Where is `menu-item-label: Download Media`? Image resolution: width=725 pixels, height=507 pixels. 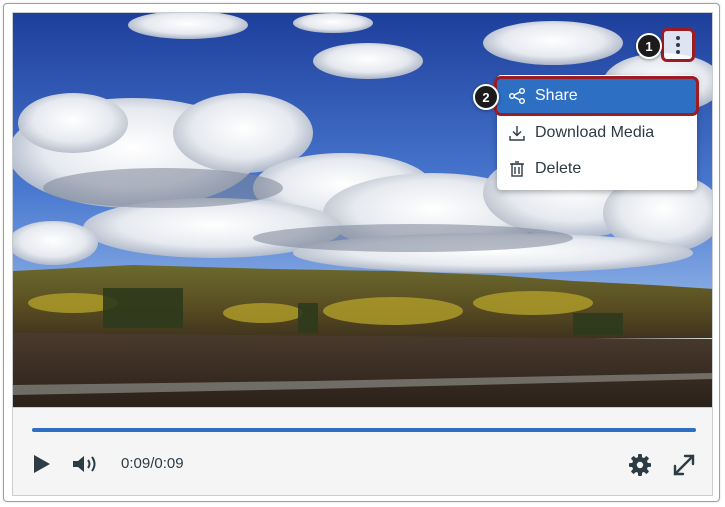
menu-item-label: Download Media is located at coordinates (595, 132).